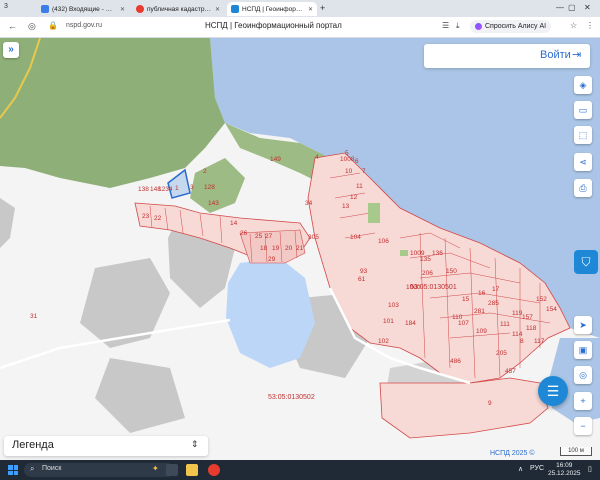  Describe the element at coordinates (53, 25) in the screenshot. I see `lock-icon: 🔒` at that location.